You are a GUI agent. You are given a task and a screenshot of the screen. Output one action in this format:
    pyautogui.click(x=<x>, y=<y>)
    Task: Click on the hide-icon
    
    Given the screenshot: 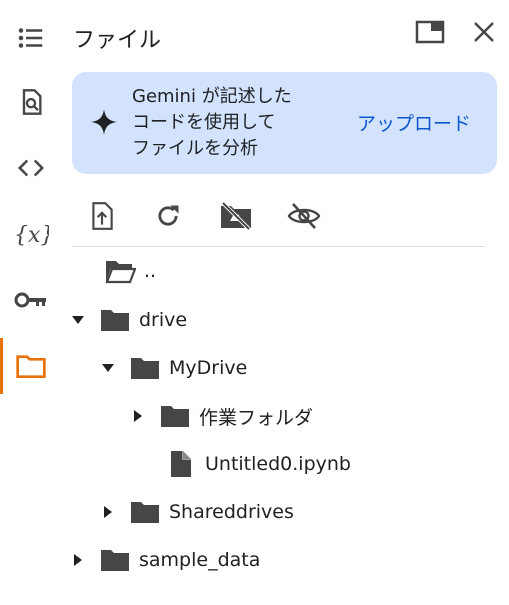 What is the action you would take?
    pyautogui.click(x=304, y=216)
    